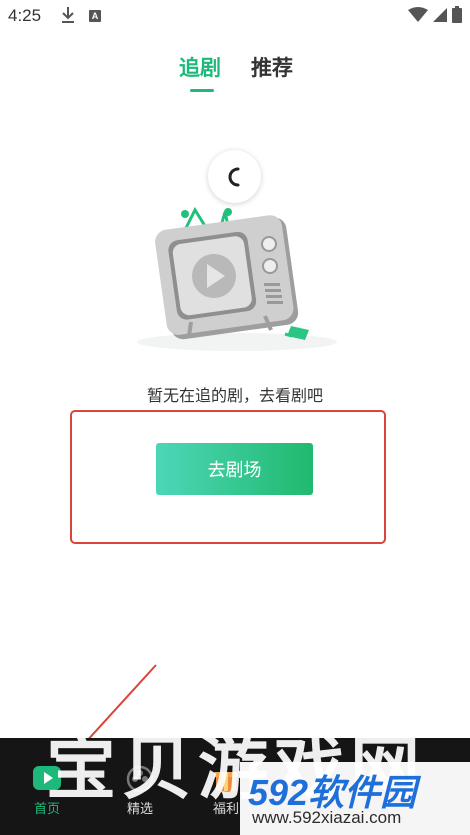 This screenshot has height=835, width=470. Describe the element at coordinates (418, 16) in the screenshot. I see `wifi-icon` at that location.